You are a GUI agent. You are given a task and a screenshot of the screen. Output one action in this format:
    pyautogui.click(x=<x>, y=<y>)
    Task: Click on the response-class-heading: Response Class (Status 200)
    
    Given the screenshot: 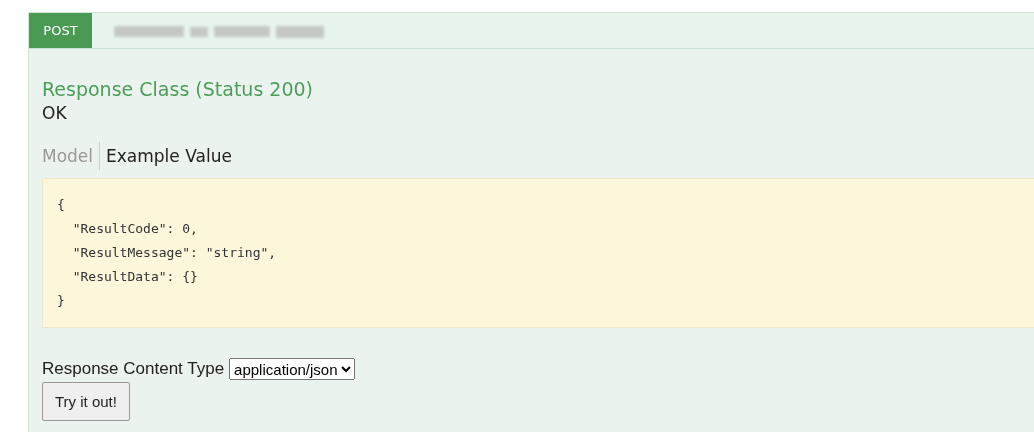 What is the action you would take?
    pyautogui.click(x=178, y=89)
    